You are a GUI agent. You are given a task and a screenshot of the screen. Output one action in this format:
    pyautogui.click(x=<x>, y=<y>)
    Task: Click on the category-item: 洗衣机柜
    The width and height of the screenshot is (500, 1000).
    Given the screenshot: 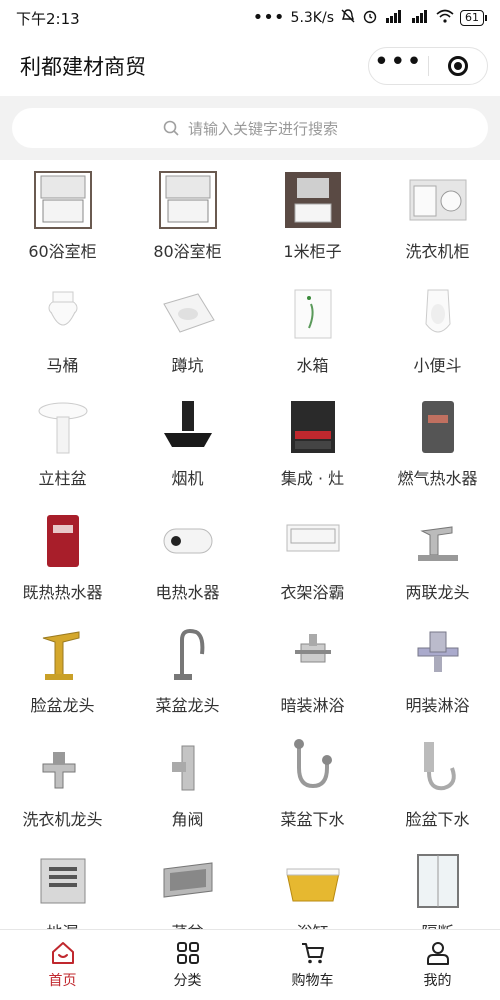 What is the action you would take?
    pyautogui.click(x=437, y=227)
    